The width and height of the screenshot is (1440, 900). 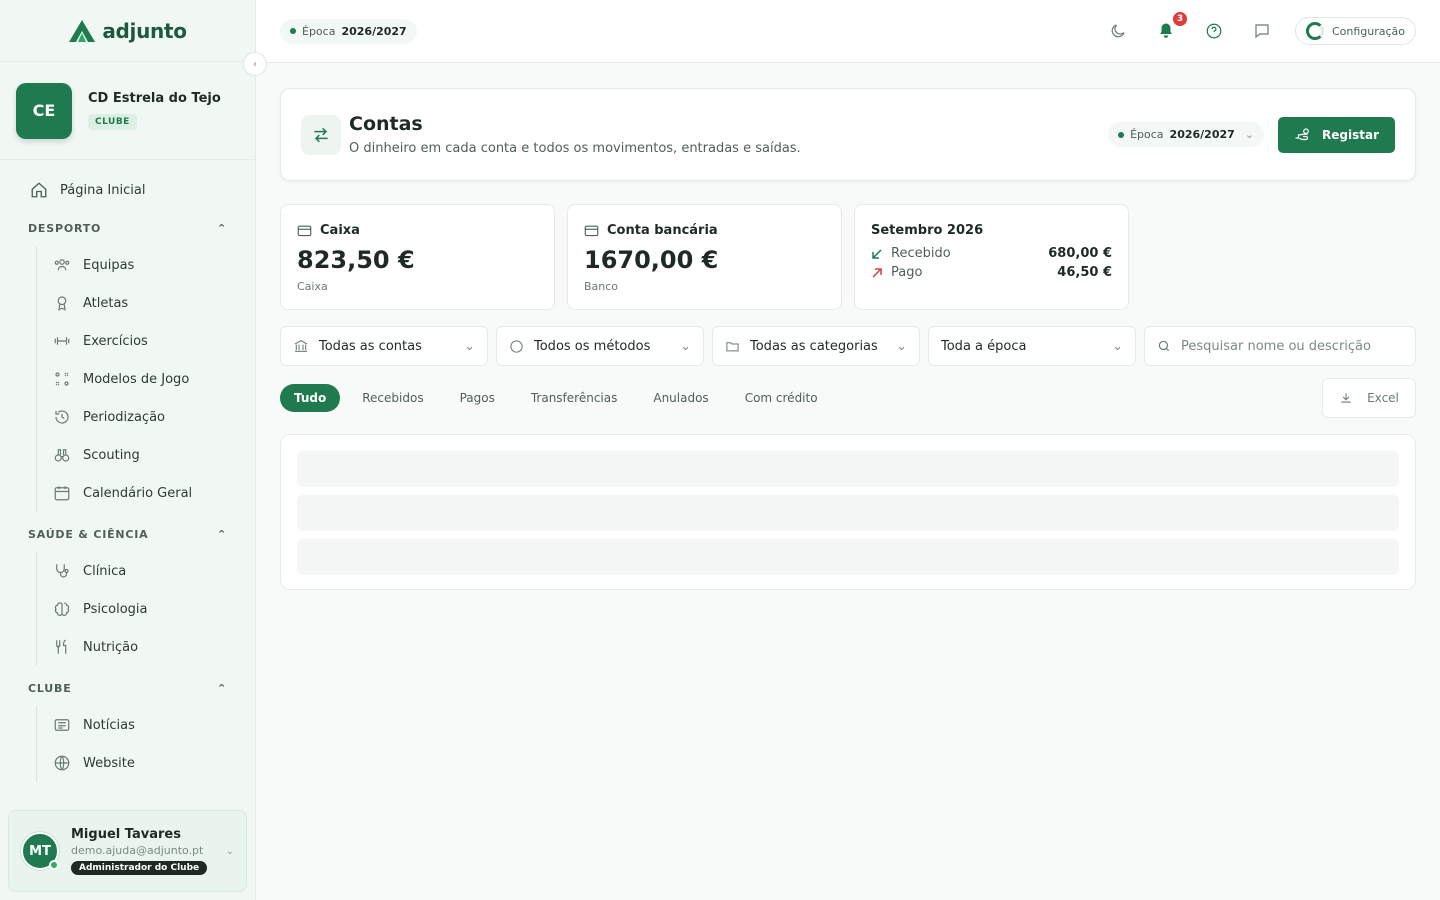 What do you see at coordinates (907, 272) in the screenshot?
I see `paid-label: Pago` at bounding box center [907, 272].